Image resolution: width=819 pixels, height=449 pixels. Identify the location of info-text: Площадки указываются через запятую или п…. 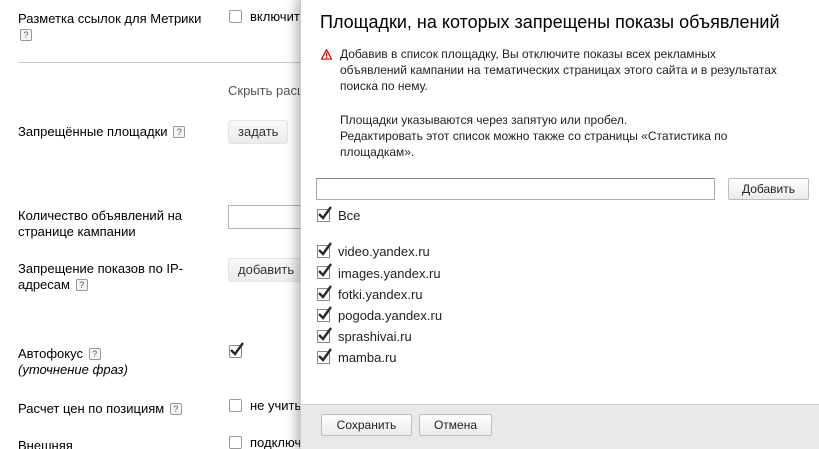
(534, 136).